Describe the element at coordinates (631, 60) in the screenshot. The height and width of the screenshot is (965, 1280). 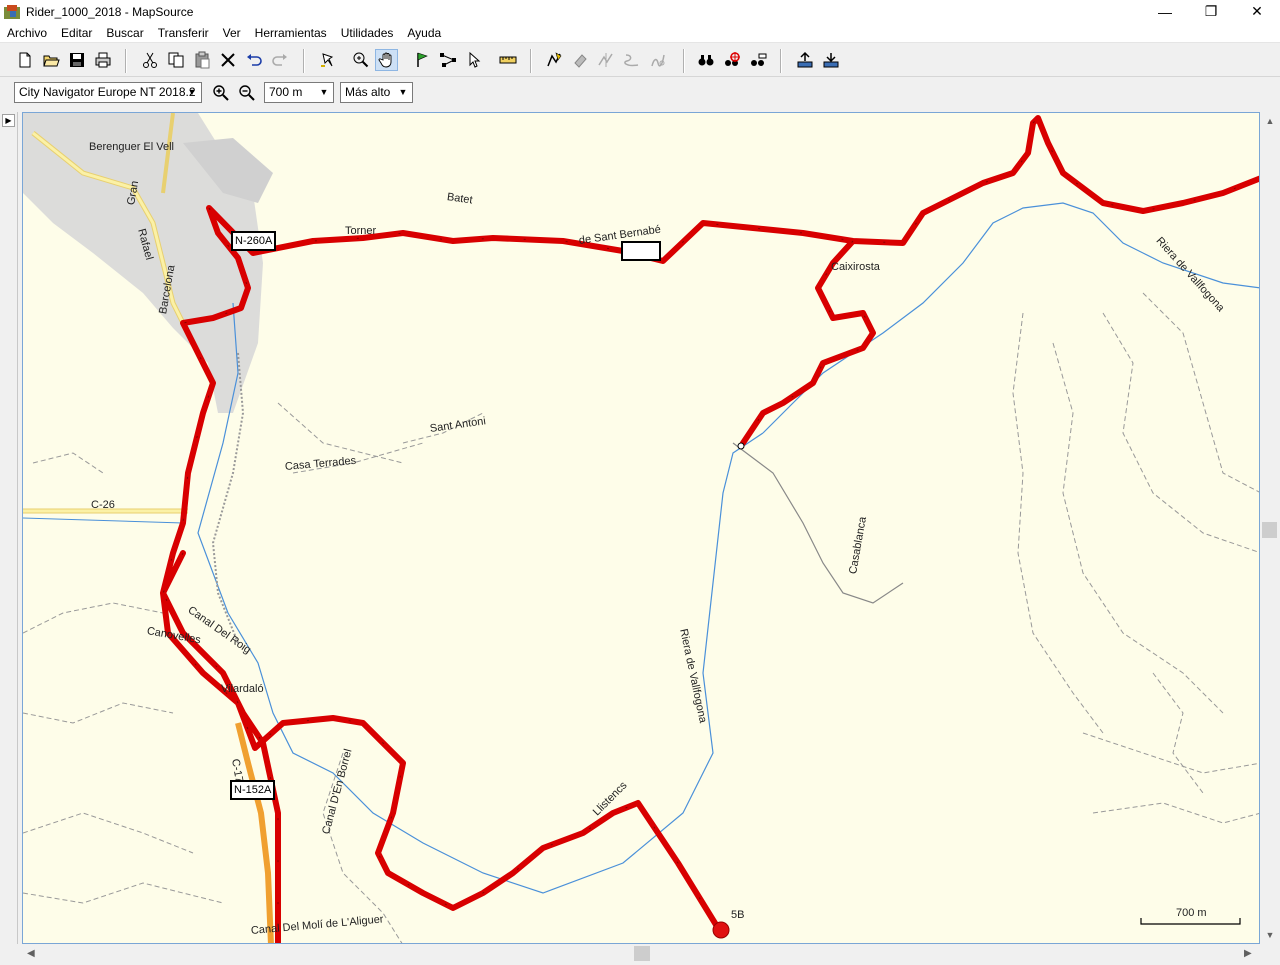
I see `join-track-icon` at that location.